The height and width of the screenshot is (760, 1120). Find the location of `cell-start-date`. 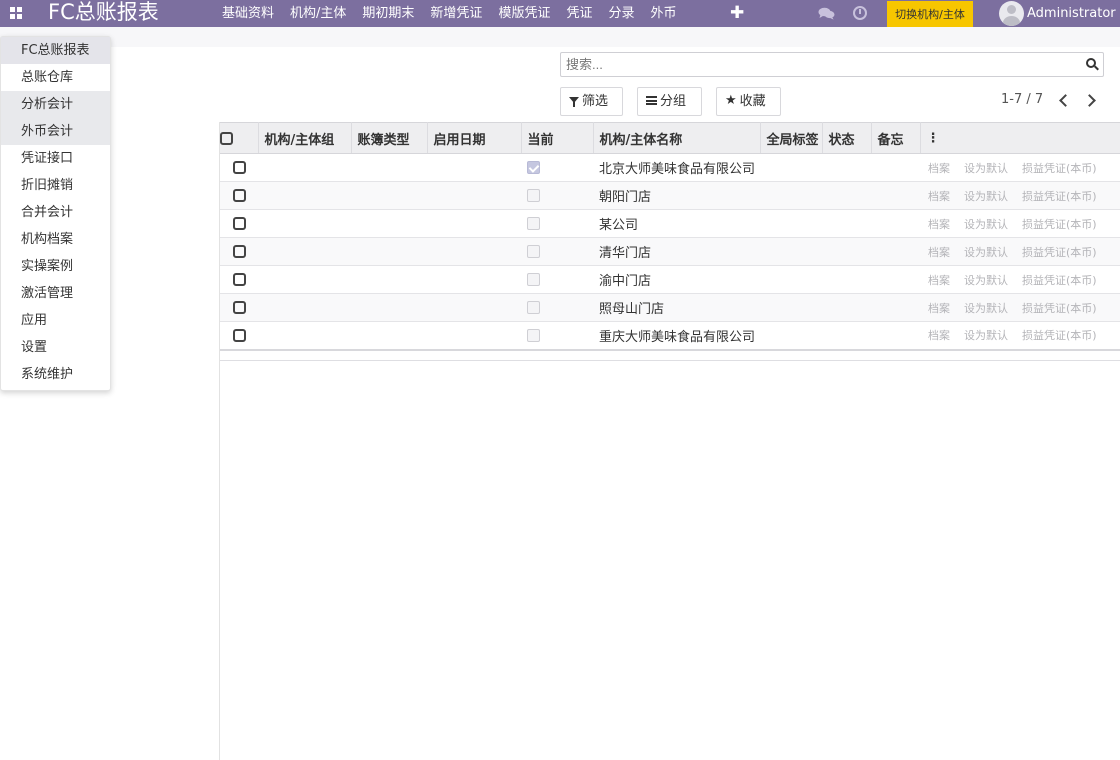

cell-start-date is located at coordinates (474, 223).